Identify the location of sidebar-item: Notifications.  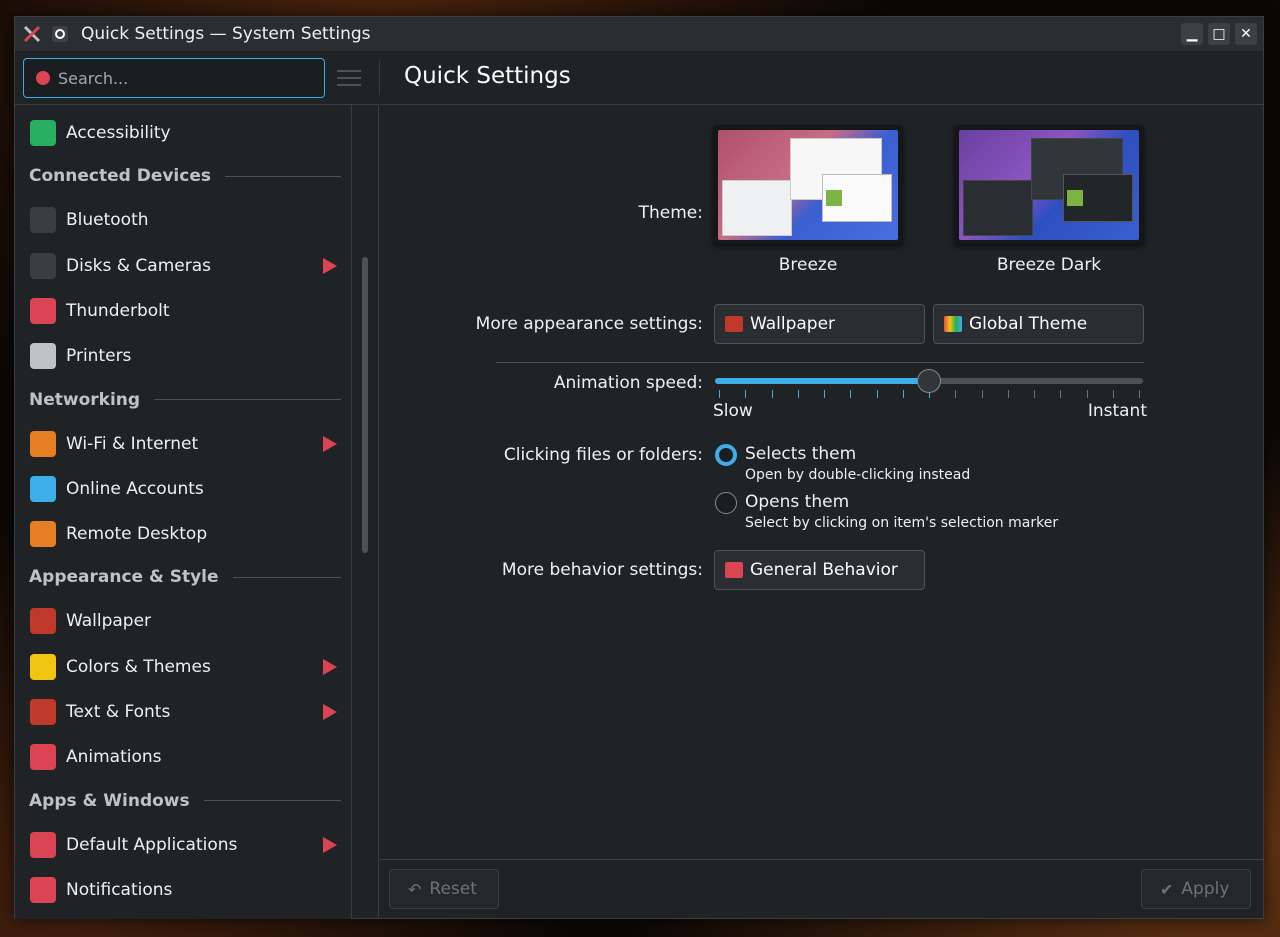
(183, 890).